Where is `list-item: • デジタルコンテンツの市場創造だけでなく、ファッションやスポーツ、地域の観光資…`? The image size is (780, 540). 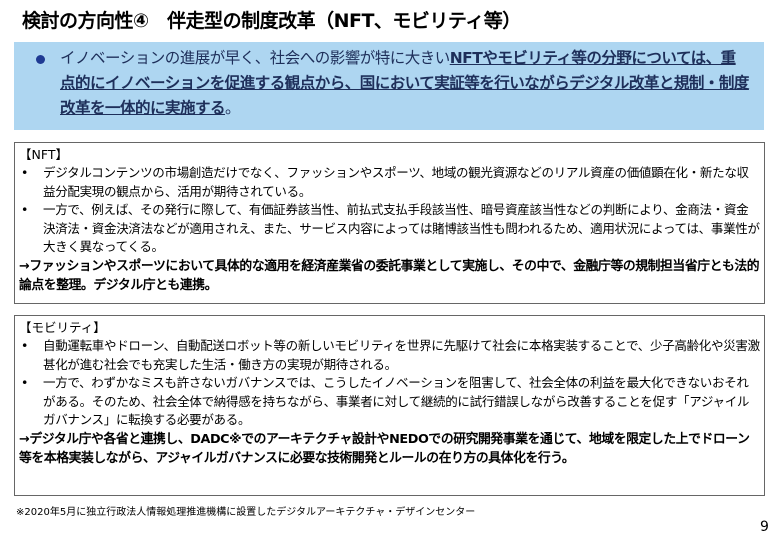 list-item: • デジタルコンテンツの市場創造だけでなく、ファッションやスポーツ、地域の観光資… is located at coordinates (389, 182).